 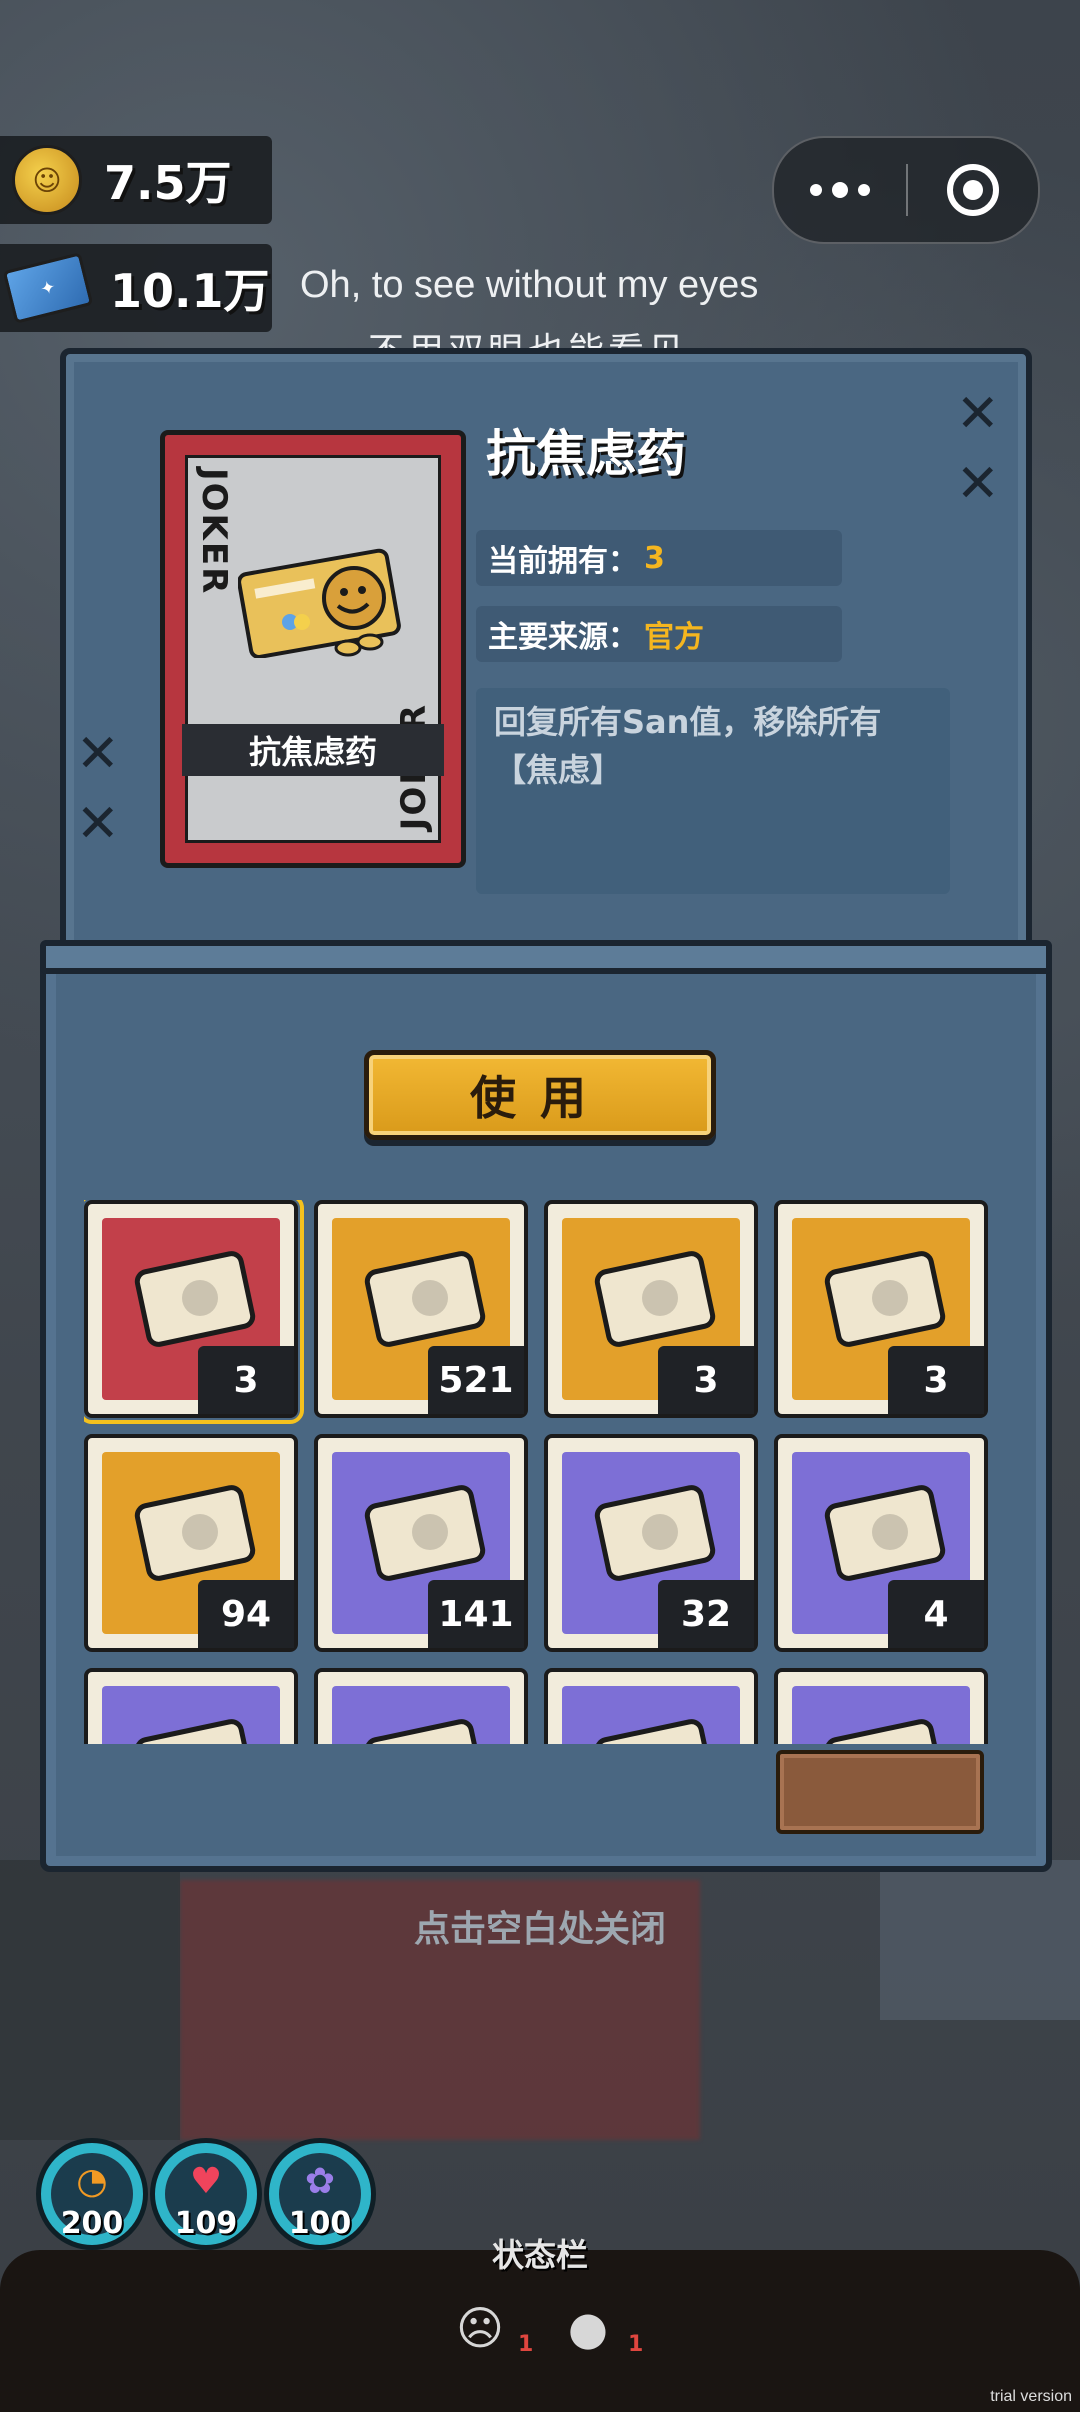 What do you see at coordinates (816, 190) in the screenshot?
I see `more-dots-icon` at bounding box center [816, 190].